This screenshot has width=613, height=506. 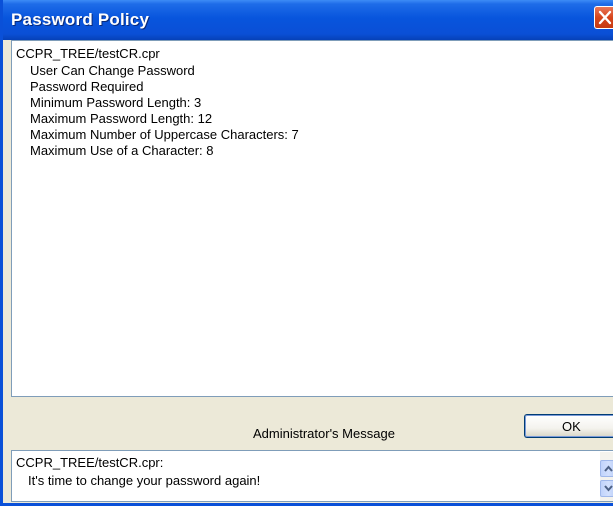 I want to click on ok-button: OK, so click(x=568, y=426).